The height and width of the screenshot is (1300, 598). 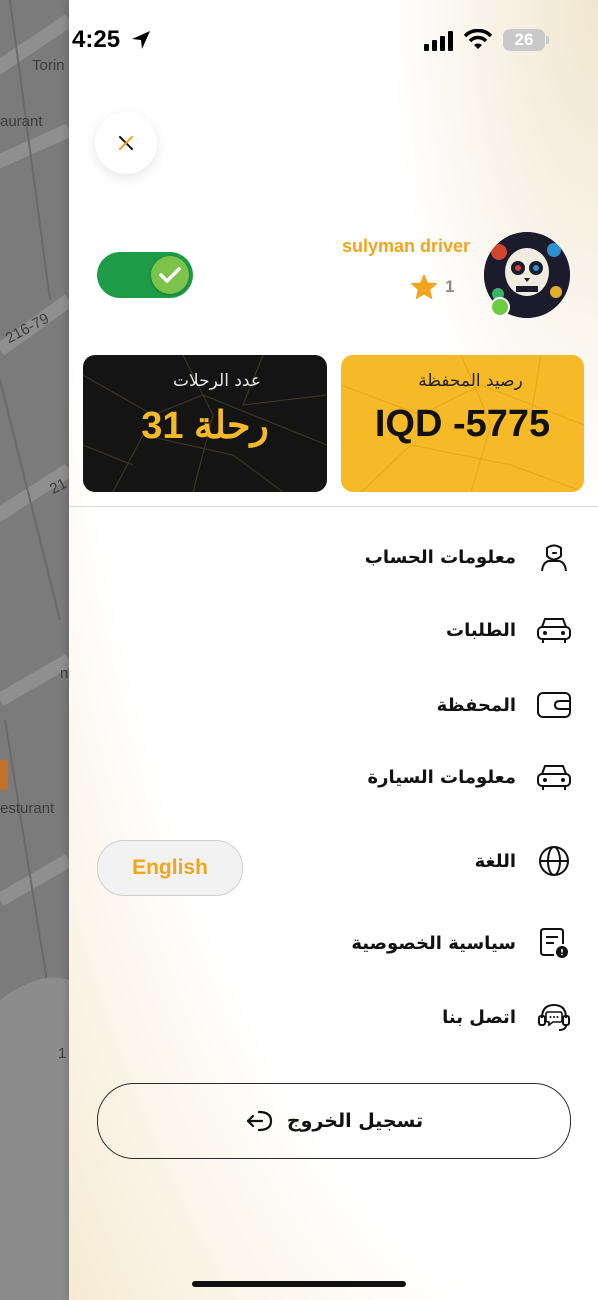 I want to click on wifi-icon, so click(x=478, y=39).